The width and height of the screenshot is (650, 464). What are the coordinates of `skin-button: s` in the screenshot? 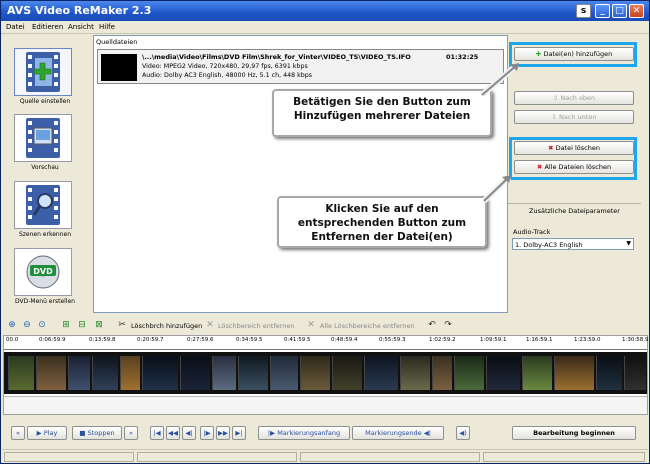 It's located at (583, 11).